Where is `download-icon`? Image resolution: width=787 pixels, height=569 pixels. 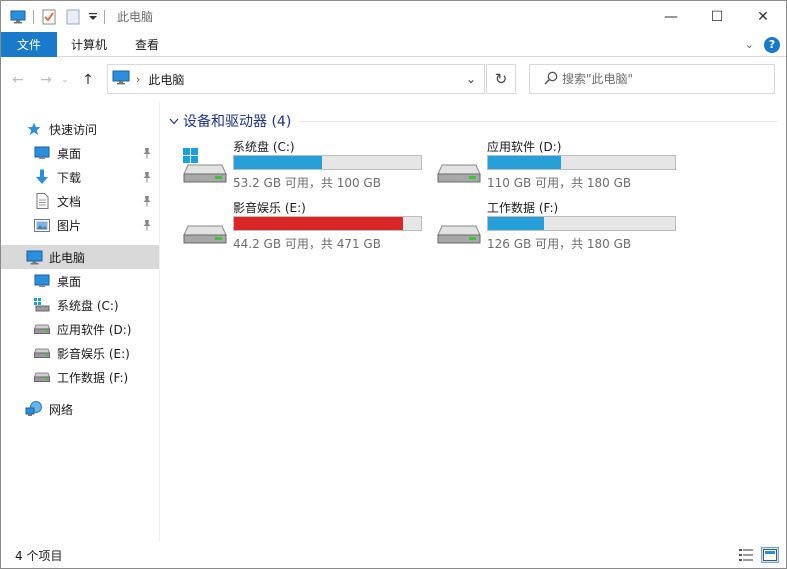
download-icon is located at coordinates (42, 177).